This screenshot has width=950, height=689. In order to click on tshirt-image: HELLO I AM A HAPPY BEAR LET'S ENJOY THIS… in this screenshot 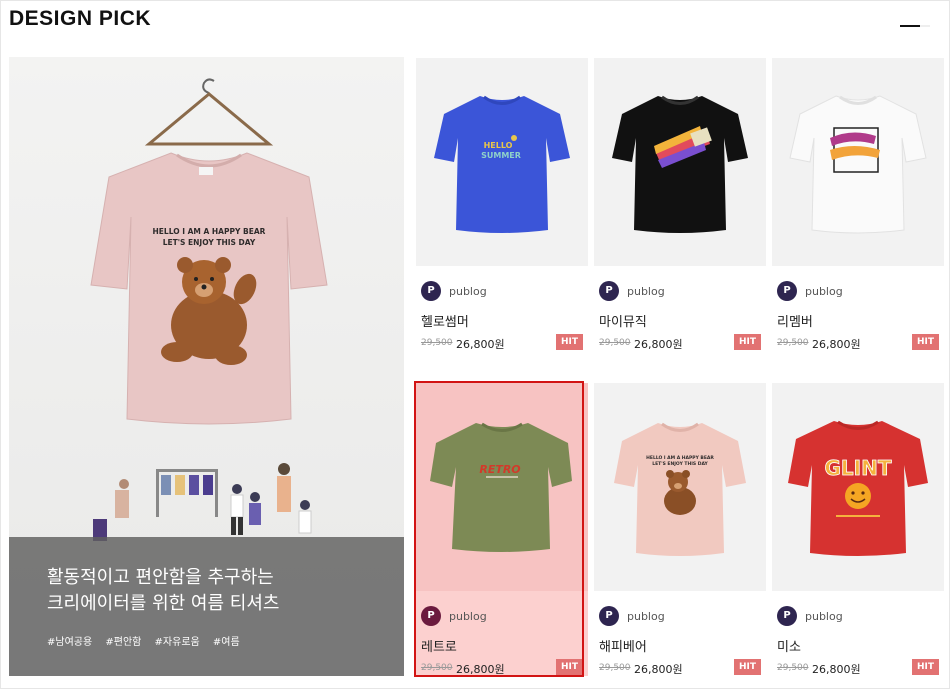, I will do `click(680, 489)`.